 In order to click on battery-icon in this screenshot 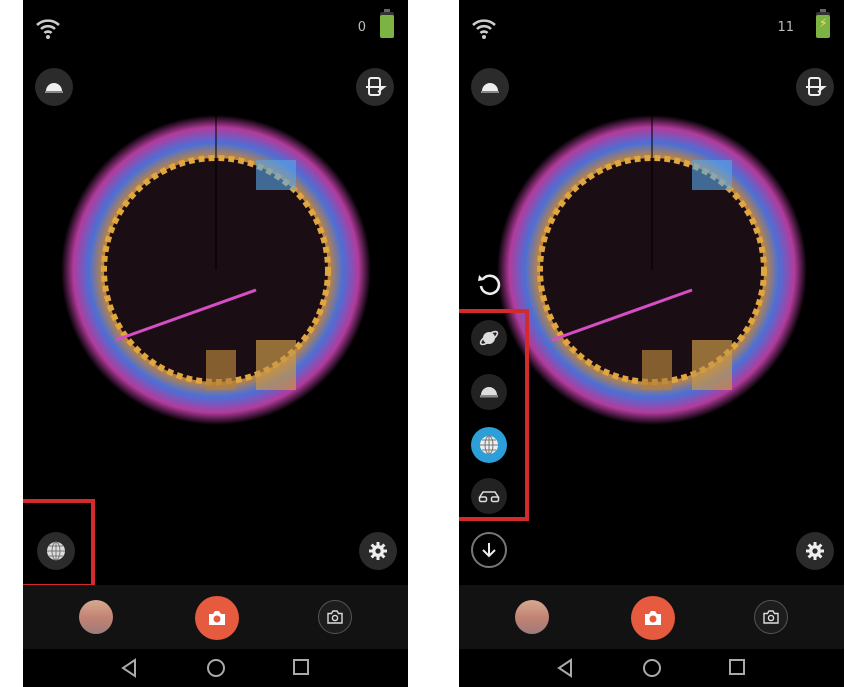, I will do `click(387, 23)`.